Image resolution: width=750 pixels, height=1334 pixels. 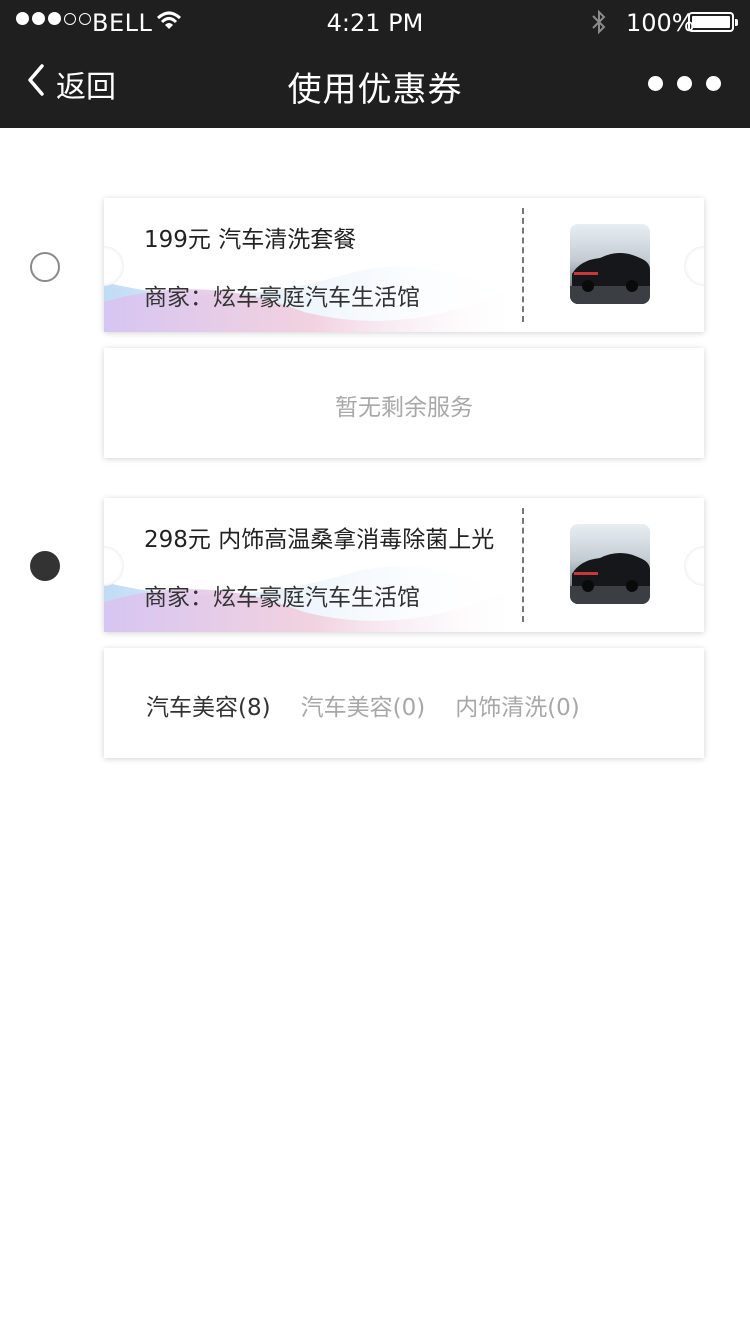 What do you see at coordinates (713, 22) in the screenshot?
I see `battery-icon` at bounding box center [713, 22].